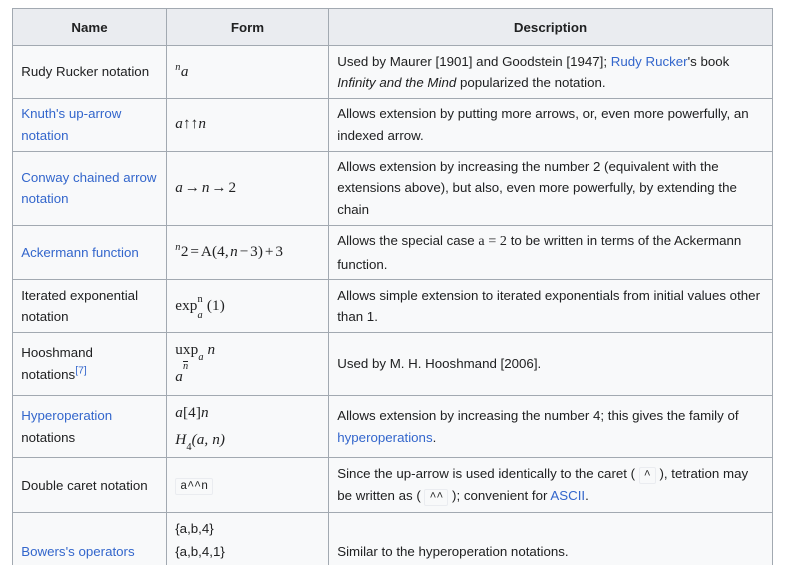  Describe the element at coordinates (89, 426) in the screenshot. I see `row-name-hyperoperation: Hyperoperation notations` at that location.